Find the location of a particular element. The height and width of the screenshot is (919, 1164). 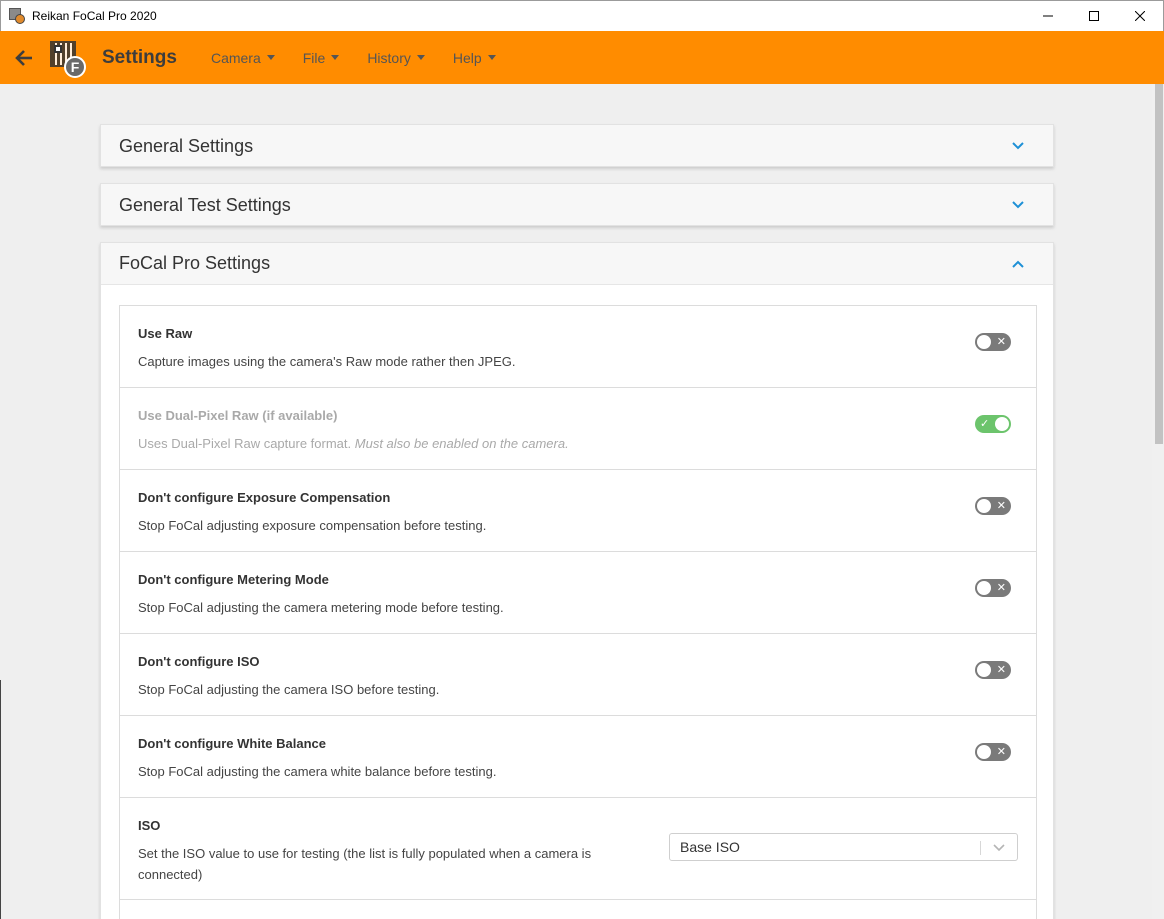

setting-title: Don't configure Metering Mode is located at coordinates (233, 579).